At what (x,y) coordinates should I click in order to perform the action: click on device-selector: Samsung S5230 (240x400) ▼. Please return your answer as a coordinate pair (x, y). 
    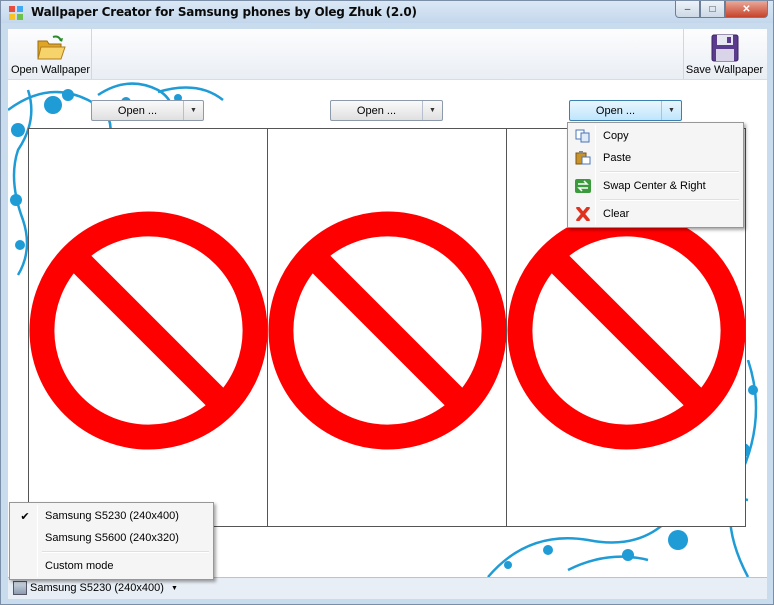
    Looking at the image, I should click on (95, 588).